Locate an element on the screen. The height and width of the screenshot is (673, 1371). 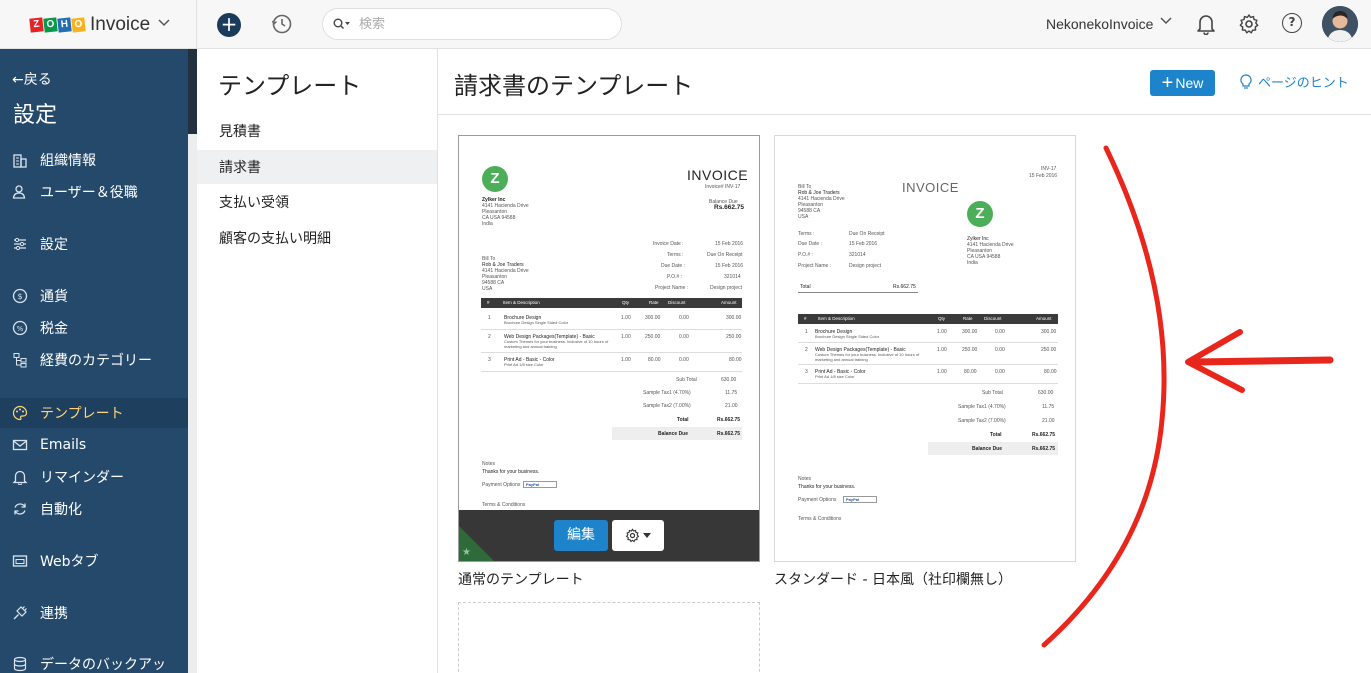
sidebar-item-expense-categories: 経費のカテゴリー is located at coordinates (94, 360).